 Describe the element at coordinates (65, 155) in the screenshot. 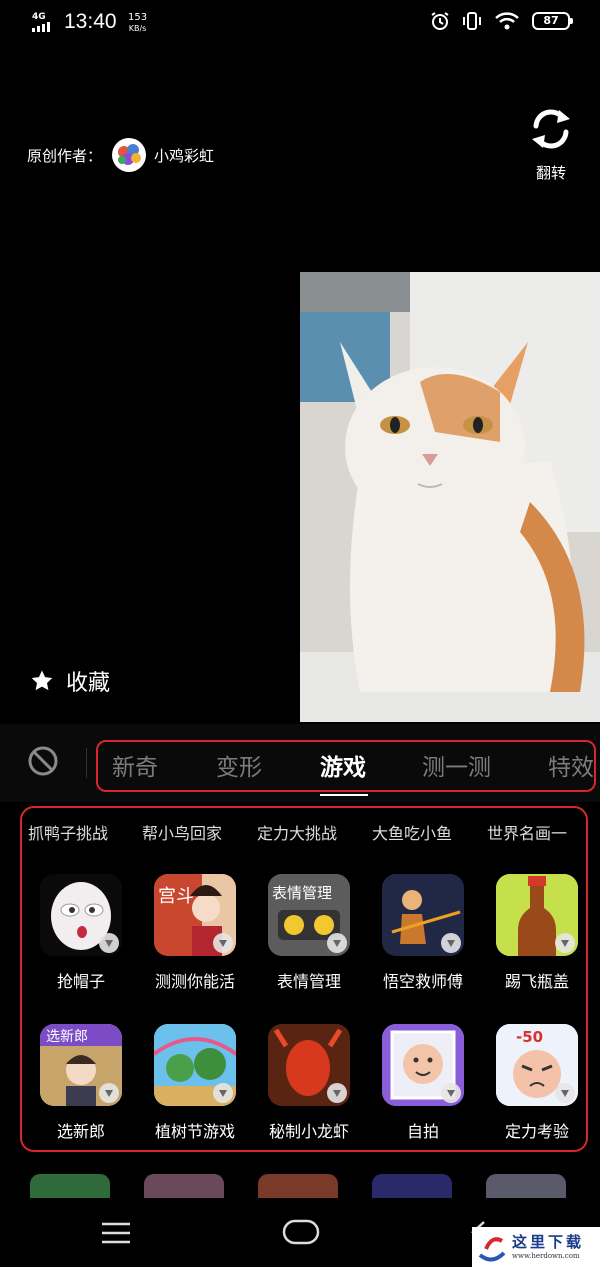

I see `author-prefix: 原创作者：` at that location.